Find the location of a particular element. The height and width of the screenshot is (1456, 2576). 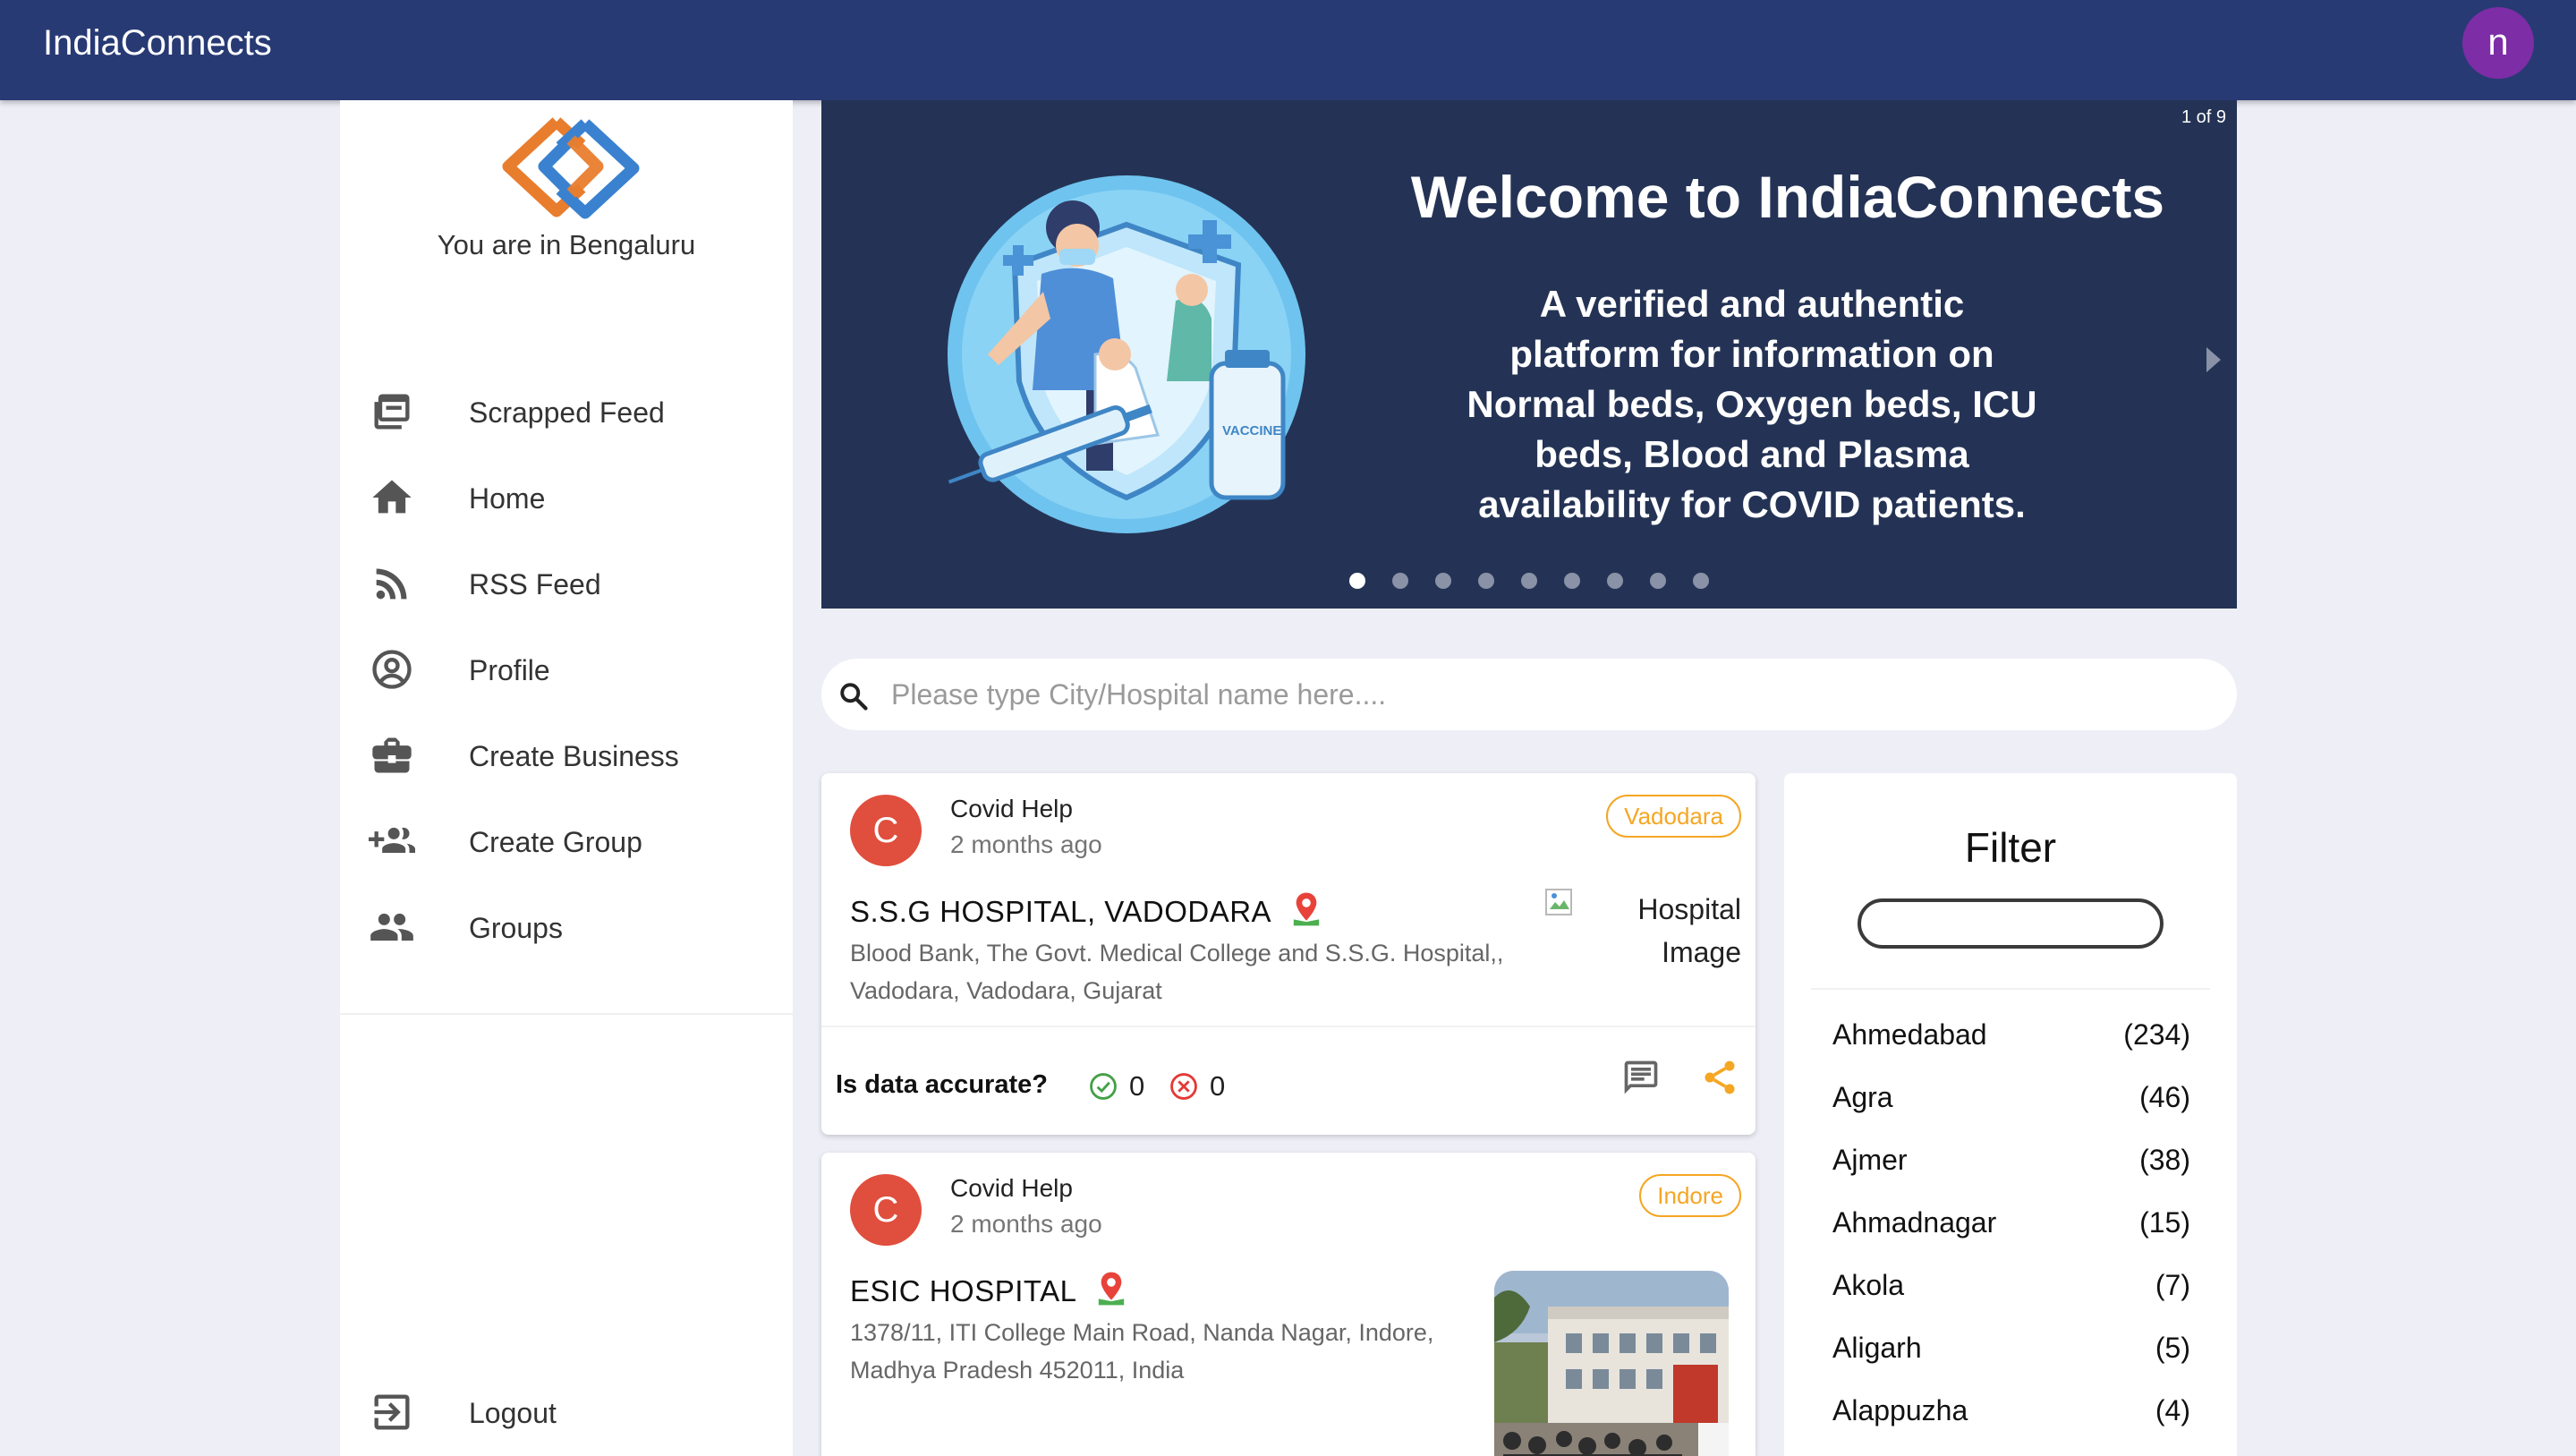

city-badge: Indore is located at coordinates (1690, 1195).